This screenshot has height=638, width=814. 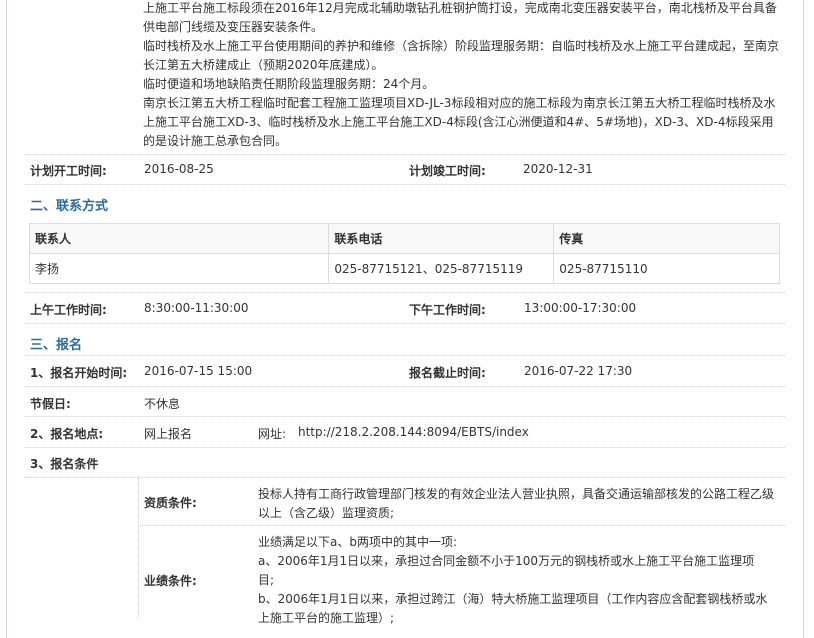 I want to click on registration-start-value: 2016-07-15 15:00, so click(x=198, y=371).